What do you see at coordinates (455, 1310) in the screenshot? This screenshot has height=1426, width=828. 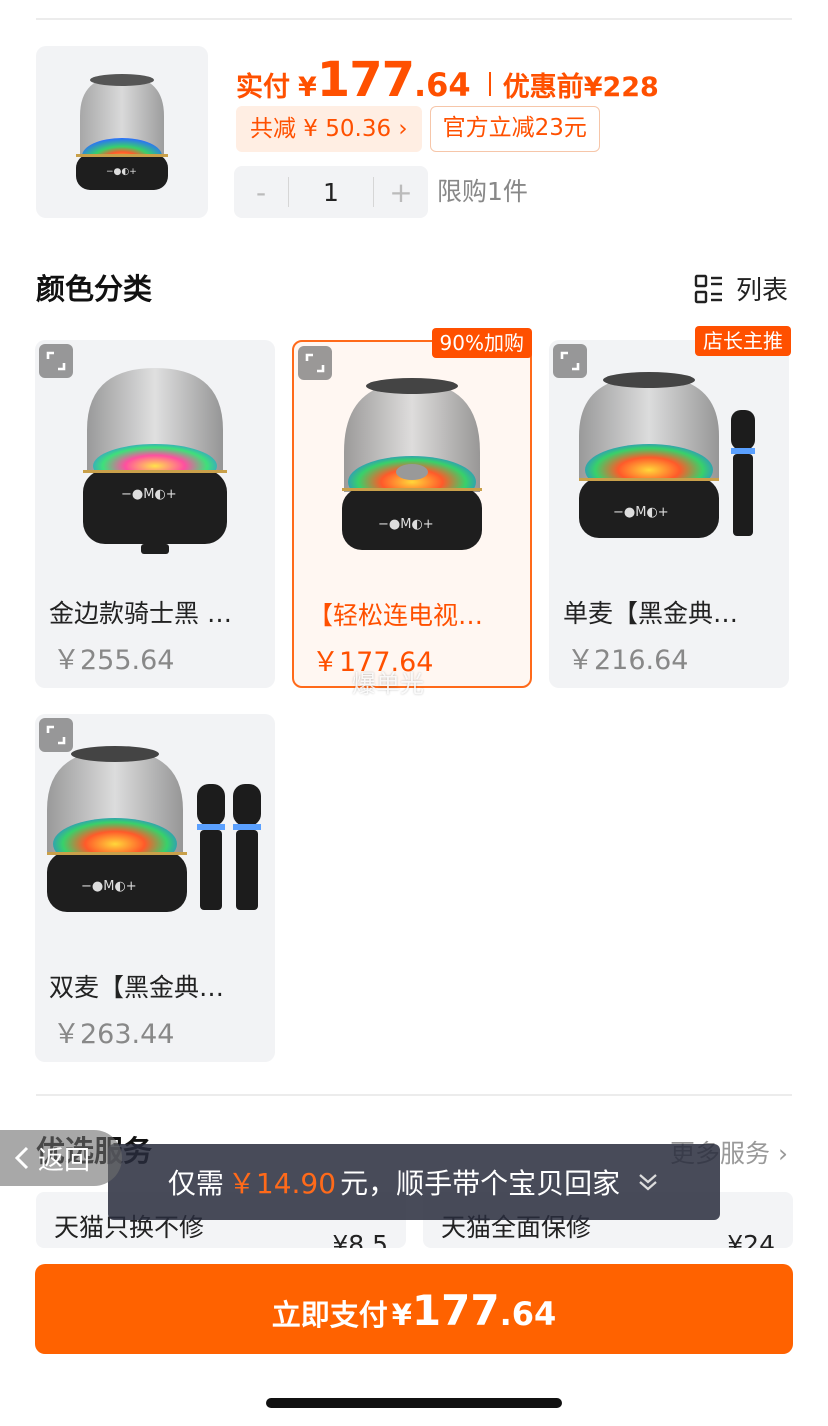 I see `pay-button-integer: 177` at bounding box center [455, 1310].